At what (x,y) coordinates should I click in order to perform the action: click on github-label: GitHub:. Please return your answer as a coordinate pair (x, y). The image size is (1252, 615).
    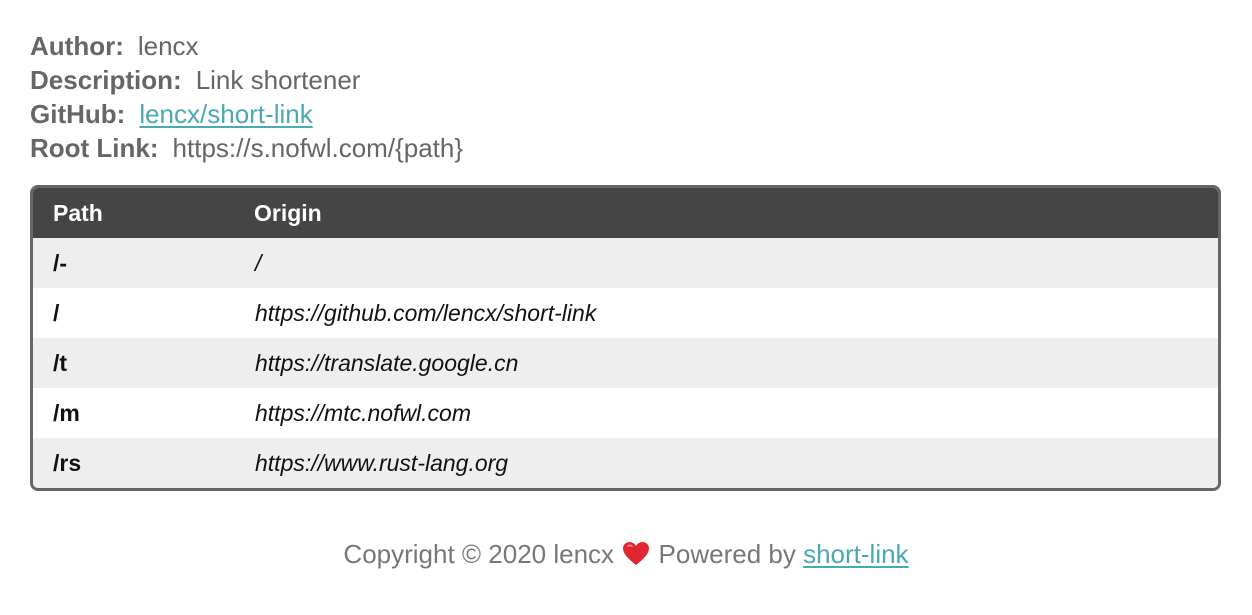
    Looking at the image, I should click on (78, 114).